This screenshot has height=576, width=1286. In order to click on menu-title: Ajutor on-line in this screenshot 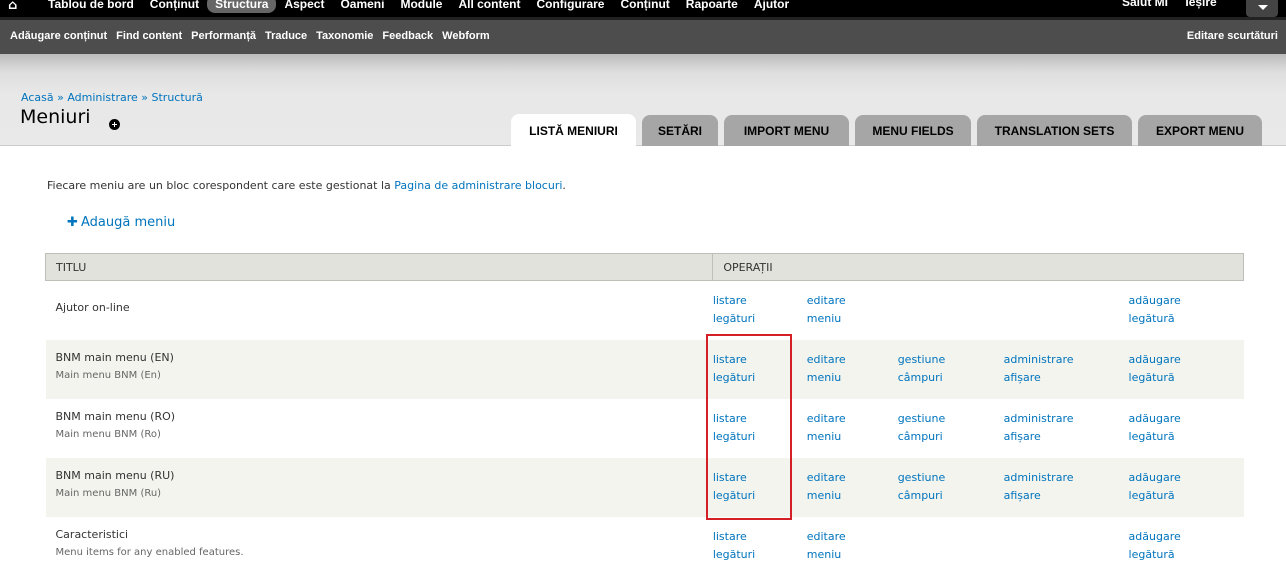, I will do `click(92, 307)`.